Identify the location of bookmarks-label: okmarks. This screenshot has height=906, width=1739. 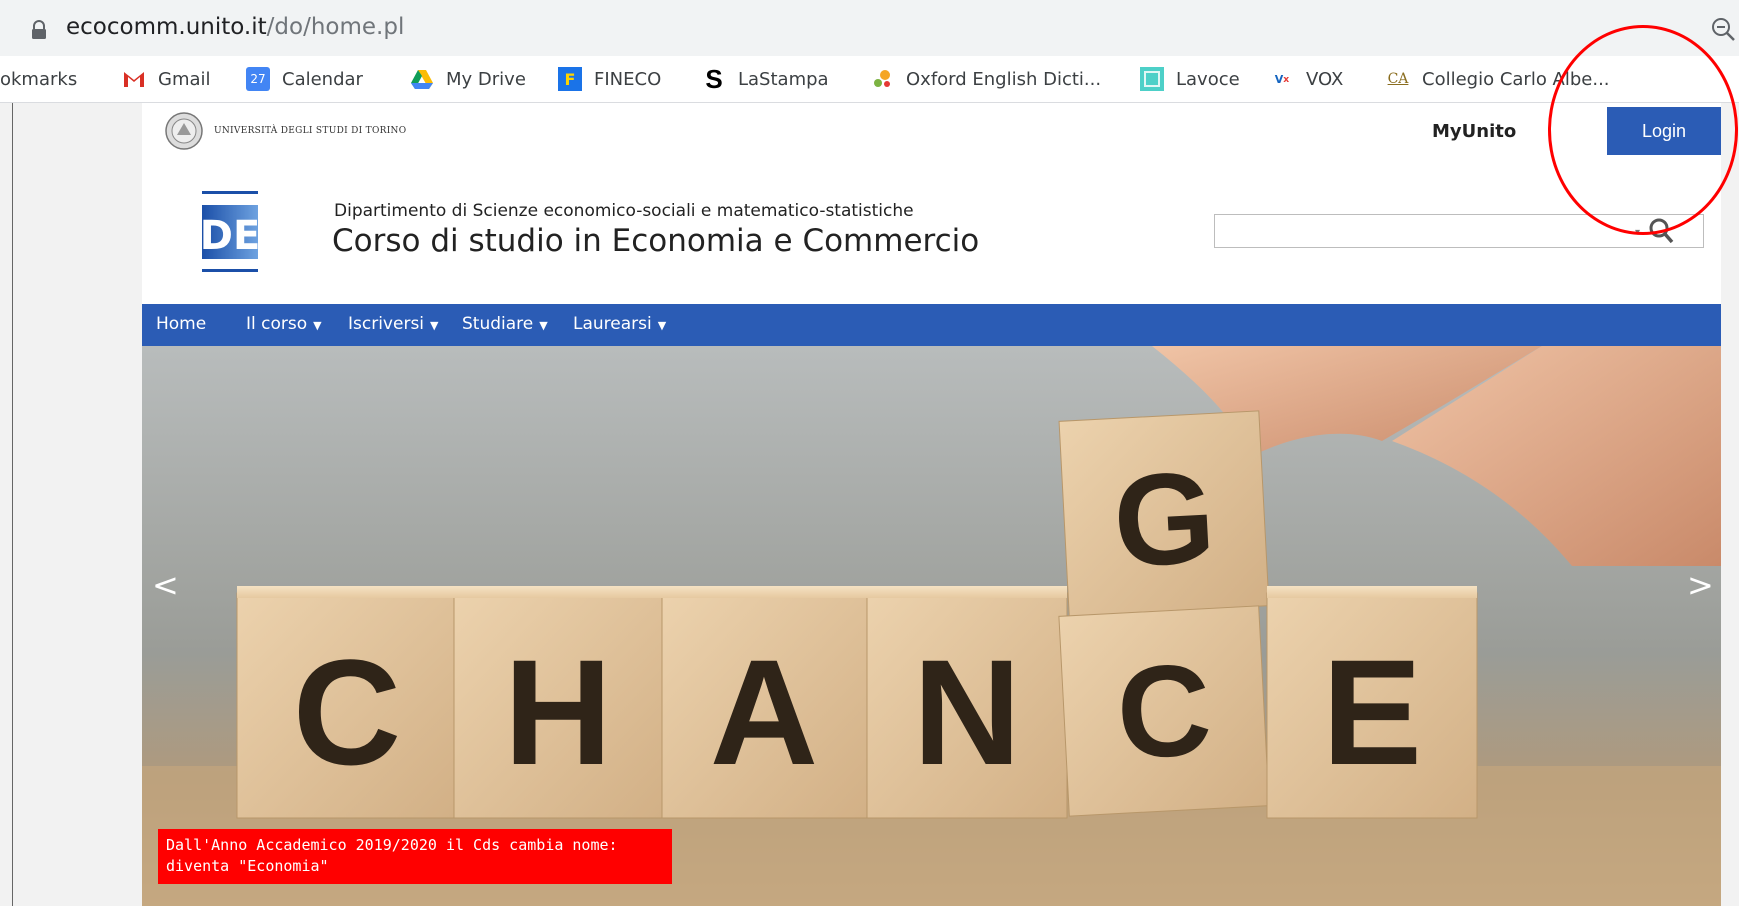
(38, 79).